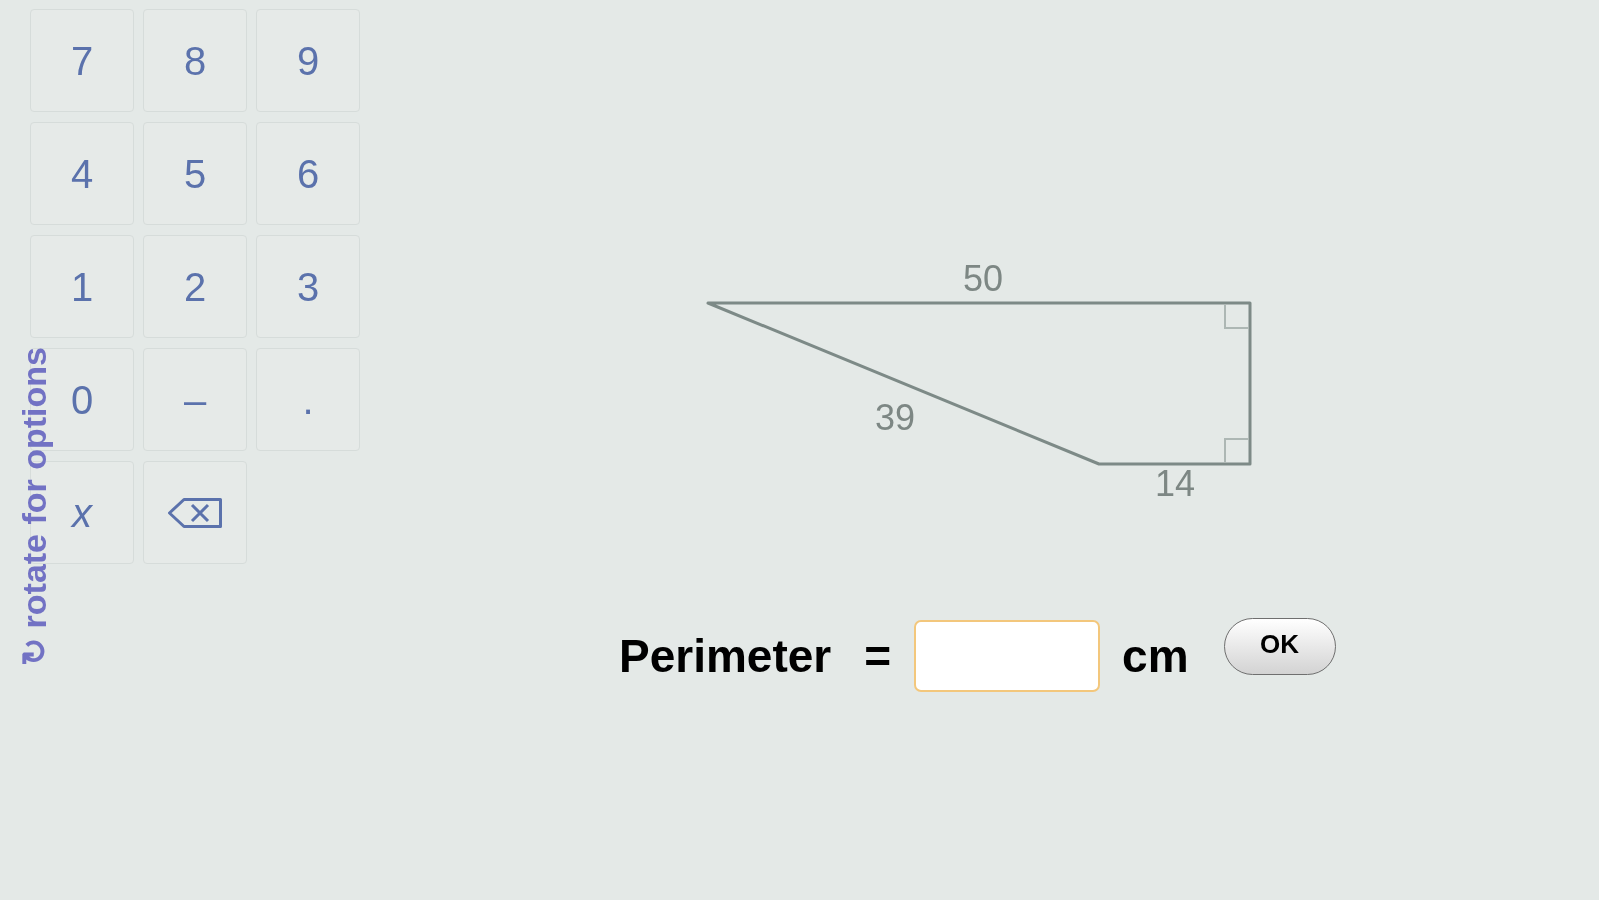 Image resolution: width=1599 pixels, height=900 pixels. What do you see at coordinates (195, 60) in the screenshot?
I see `keypad-key: 8` at bounding box center [195, 60].